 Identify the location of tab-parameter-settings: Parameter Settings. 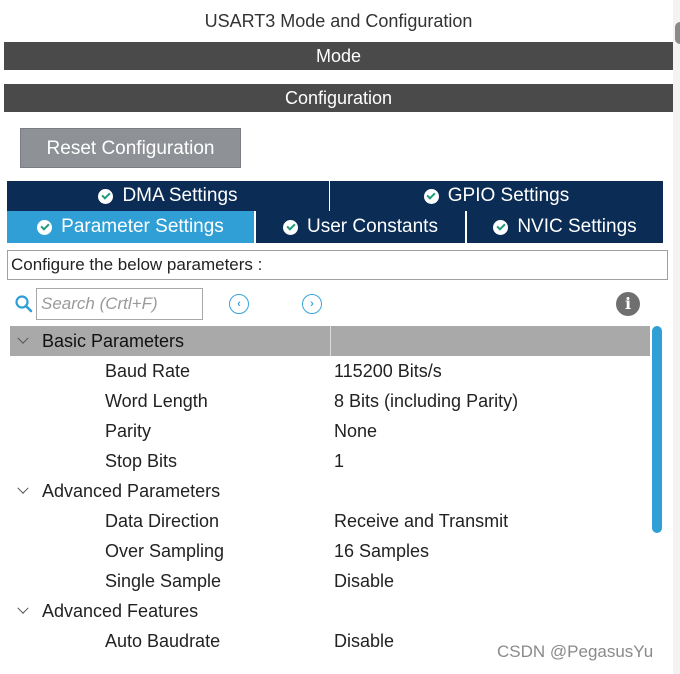
(130, 227).